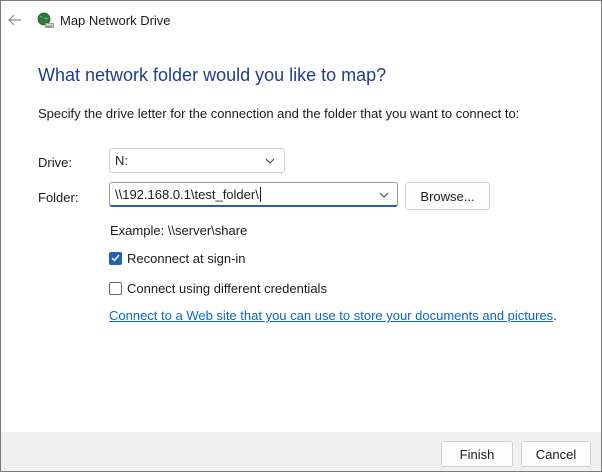 The image size is (602, 472). What do you see at coordinates (115, 20) in the screenshot?
I see `window-title: Map Network Drive` at bounding box center [115, 20].